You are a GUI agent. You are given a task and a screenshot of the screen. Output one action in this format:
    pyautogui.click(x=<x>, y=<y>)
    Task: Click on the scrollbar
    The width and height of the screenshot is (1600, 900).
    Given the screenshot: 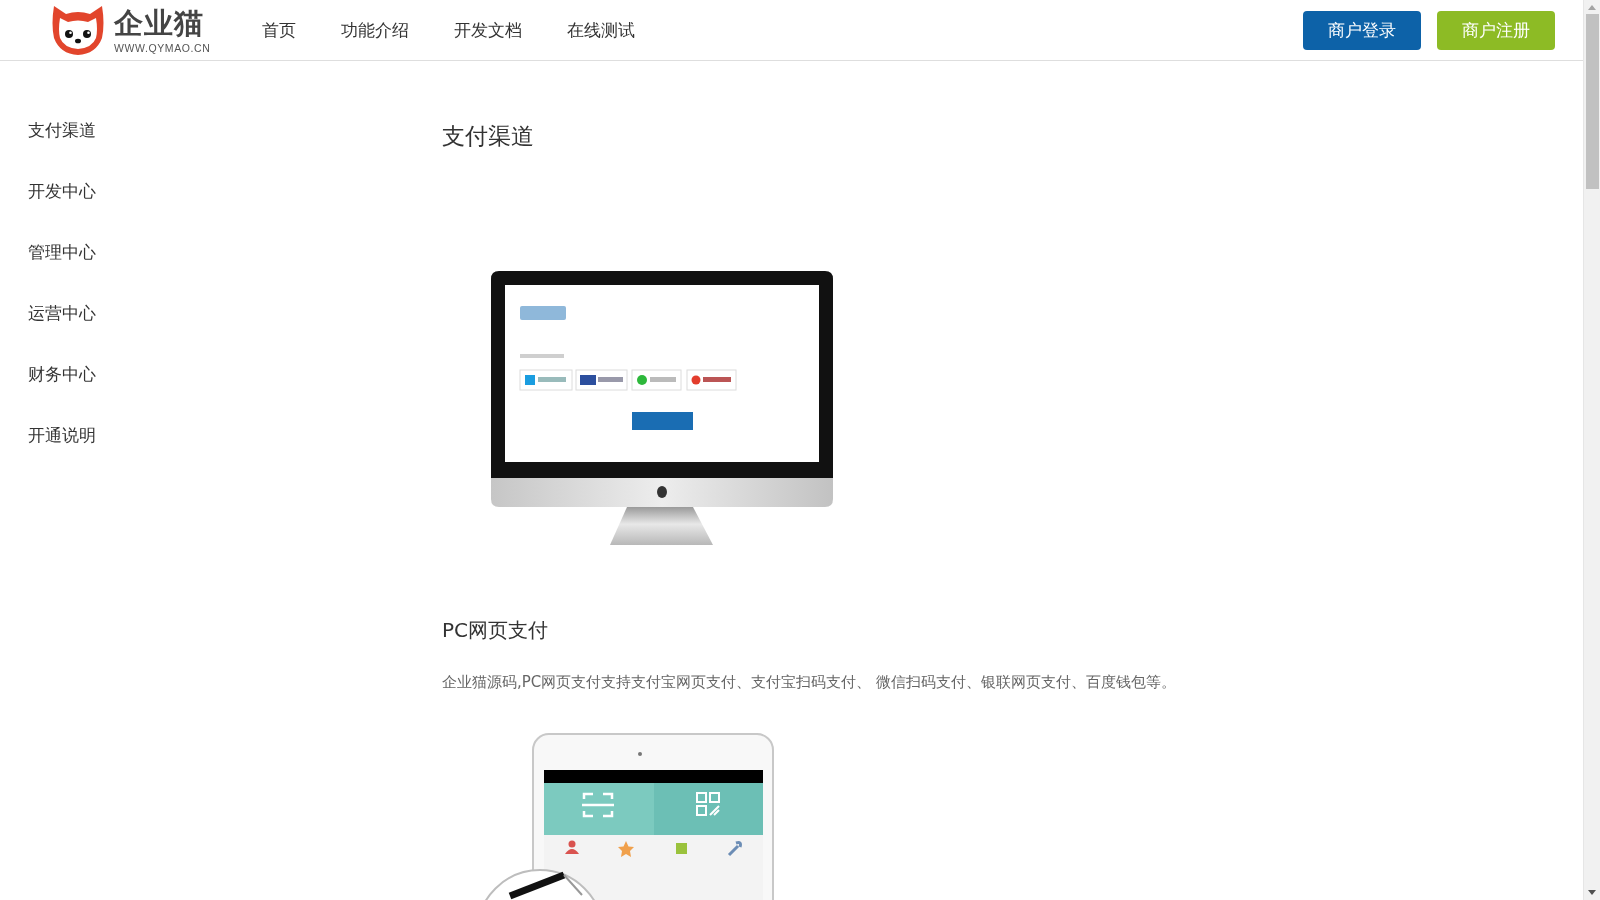 What is the action you would take?
    pyautogui.click(x=1591, y=450)
    